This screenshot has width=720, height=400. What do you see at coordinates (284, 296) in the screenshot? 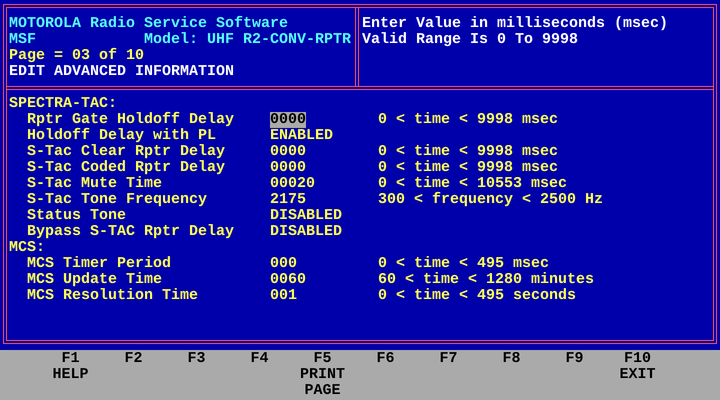
I see `value-field: 001` at bounding box center [284, 296].